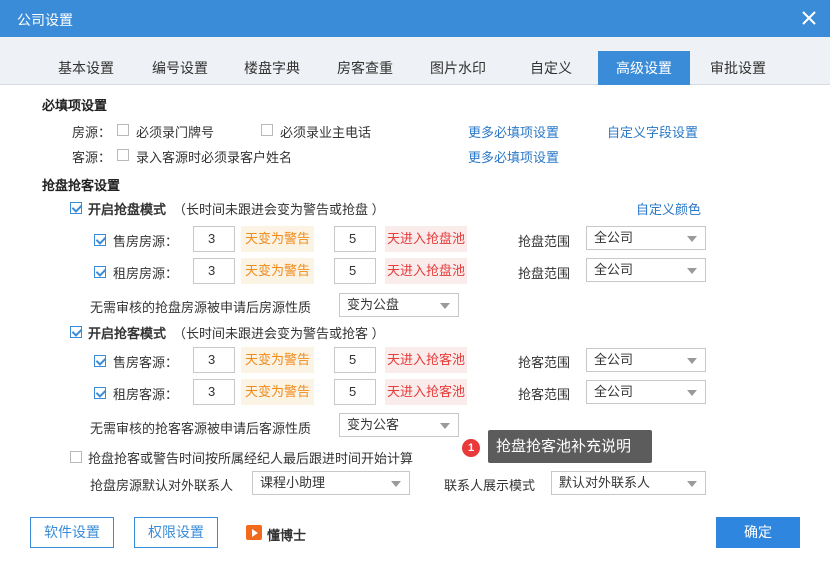 The width and height of the screenshot is (830, 566). I want to click on sale-house-checkbox, so click(100, 240).